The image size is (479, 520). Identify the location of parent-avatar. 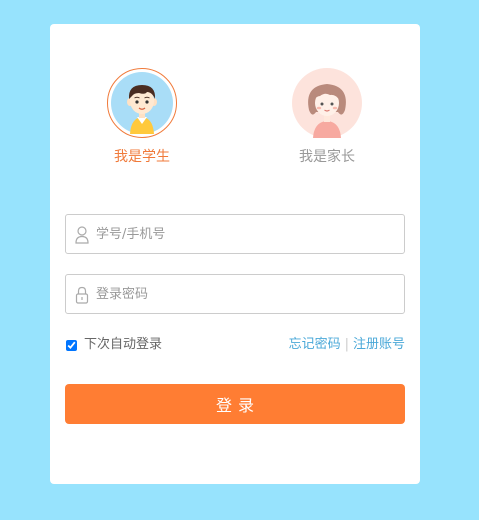
(327, 103).